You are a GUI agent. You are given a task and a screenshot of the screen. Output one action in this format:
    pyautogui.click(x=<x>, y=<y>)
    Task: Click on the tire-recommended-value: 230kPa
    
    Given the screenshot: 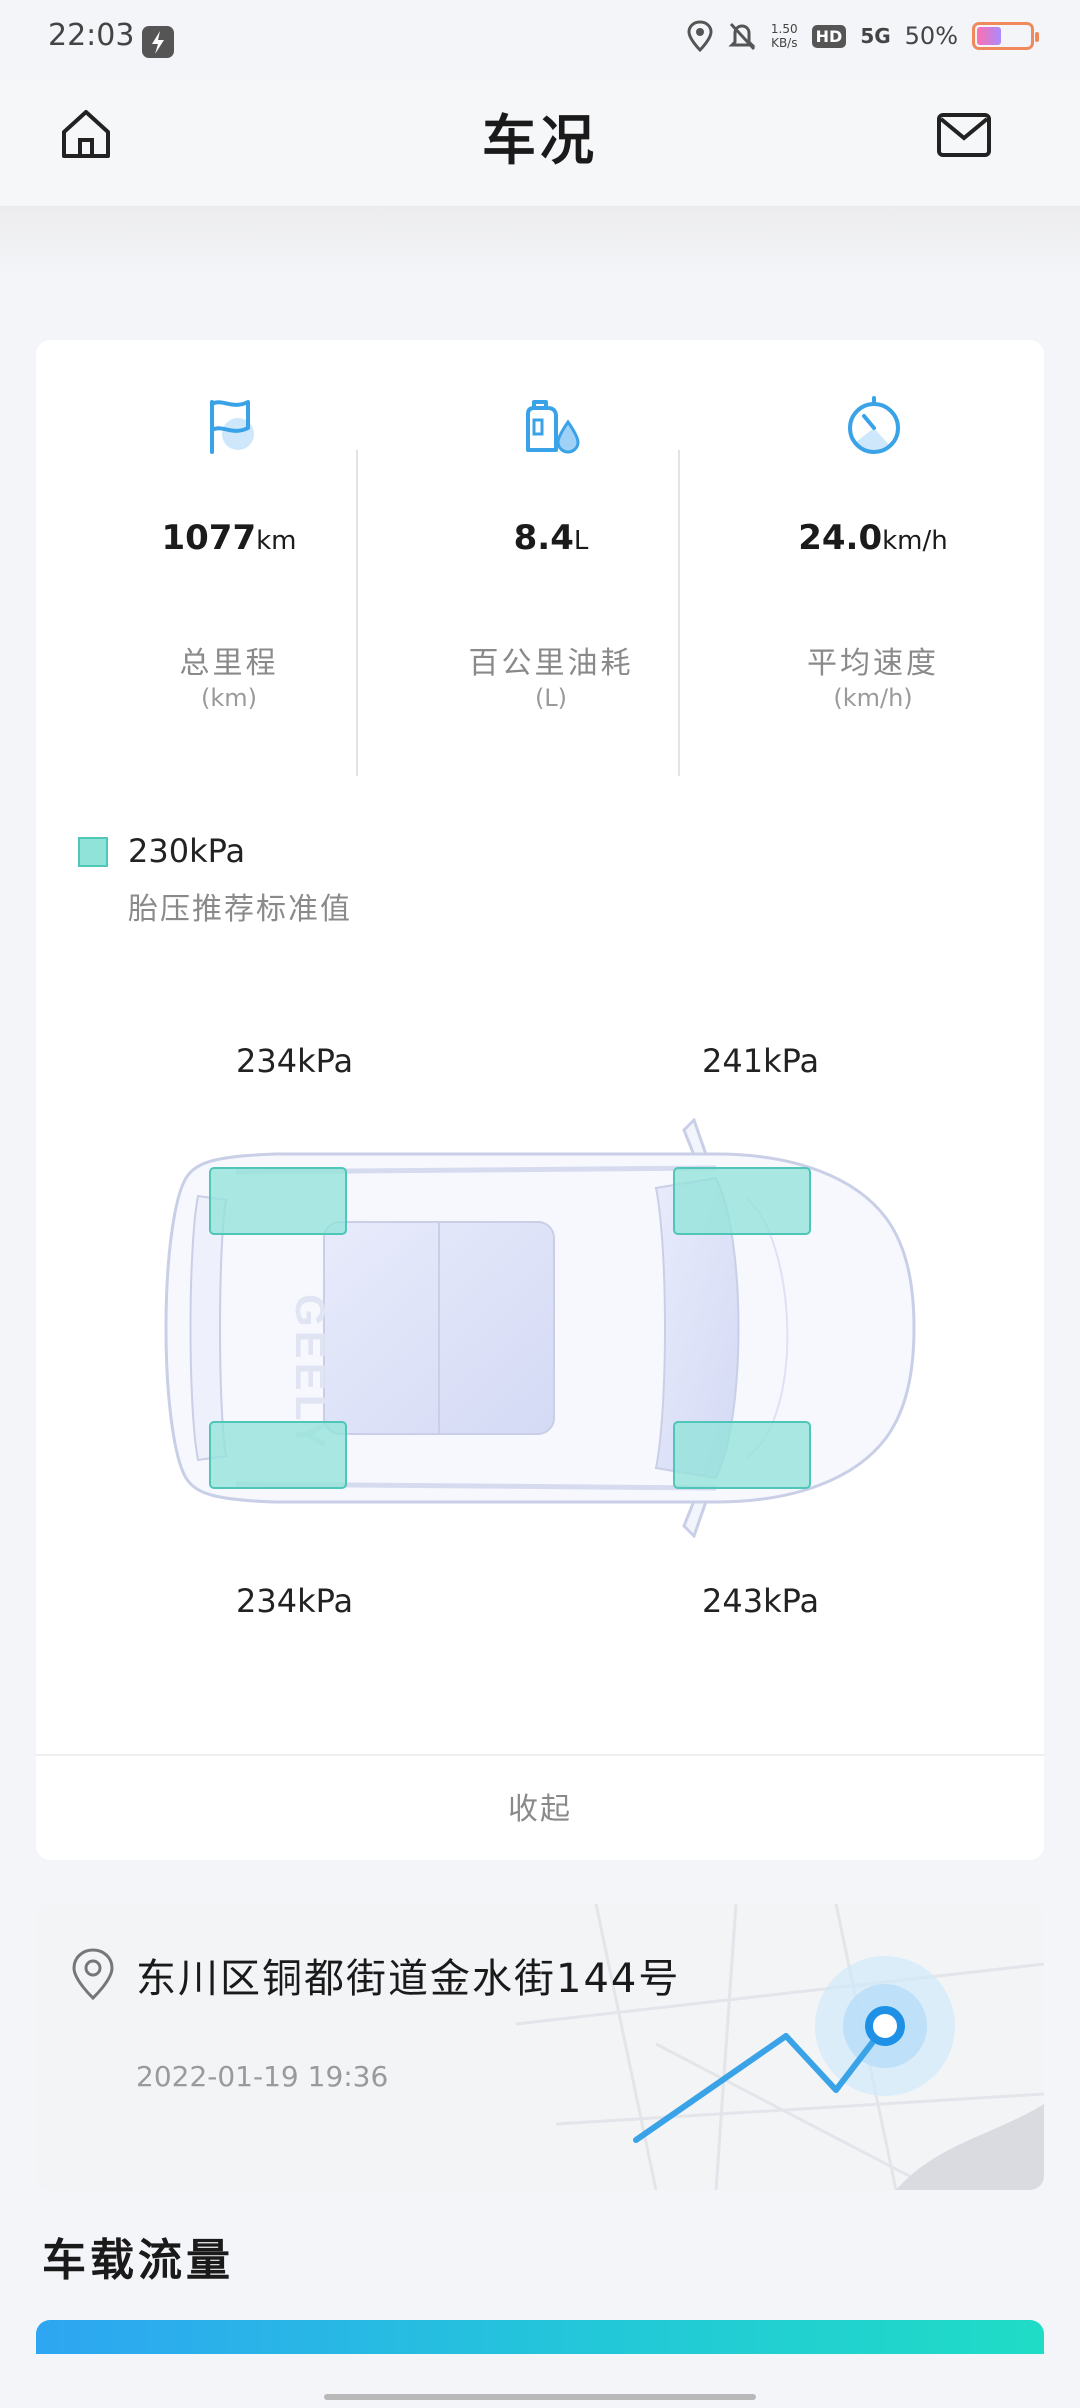 What is the action you would take?
    pyautogui.click(x=187, y=851)
    